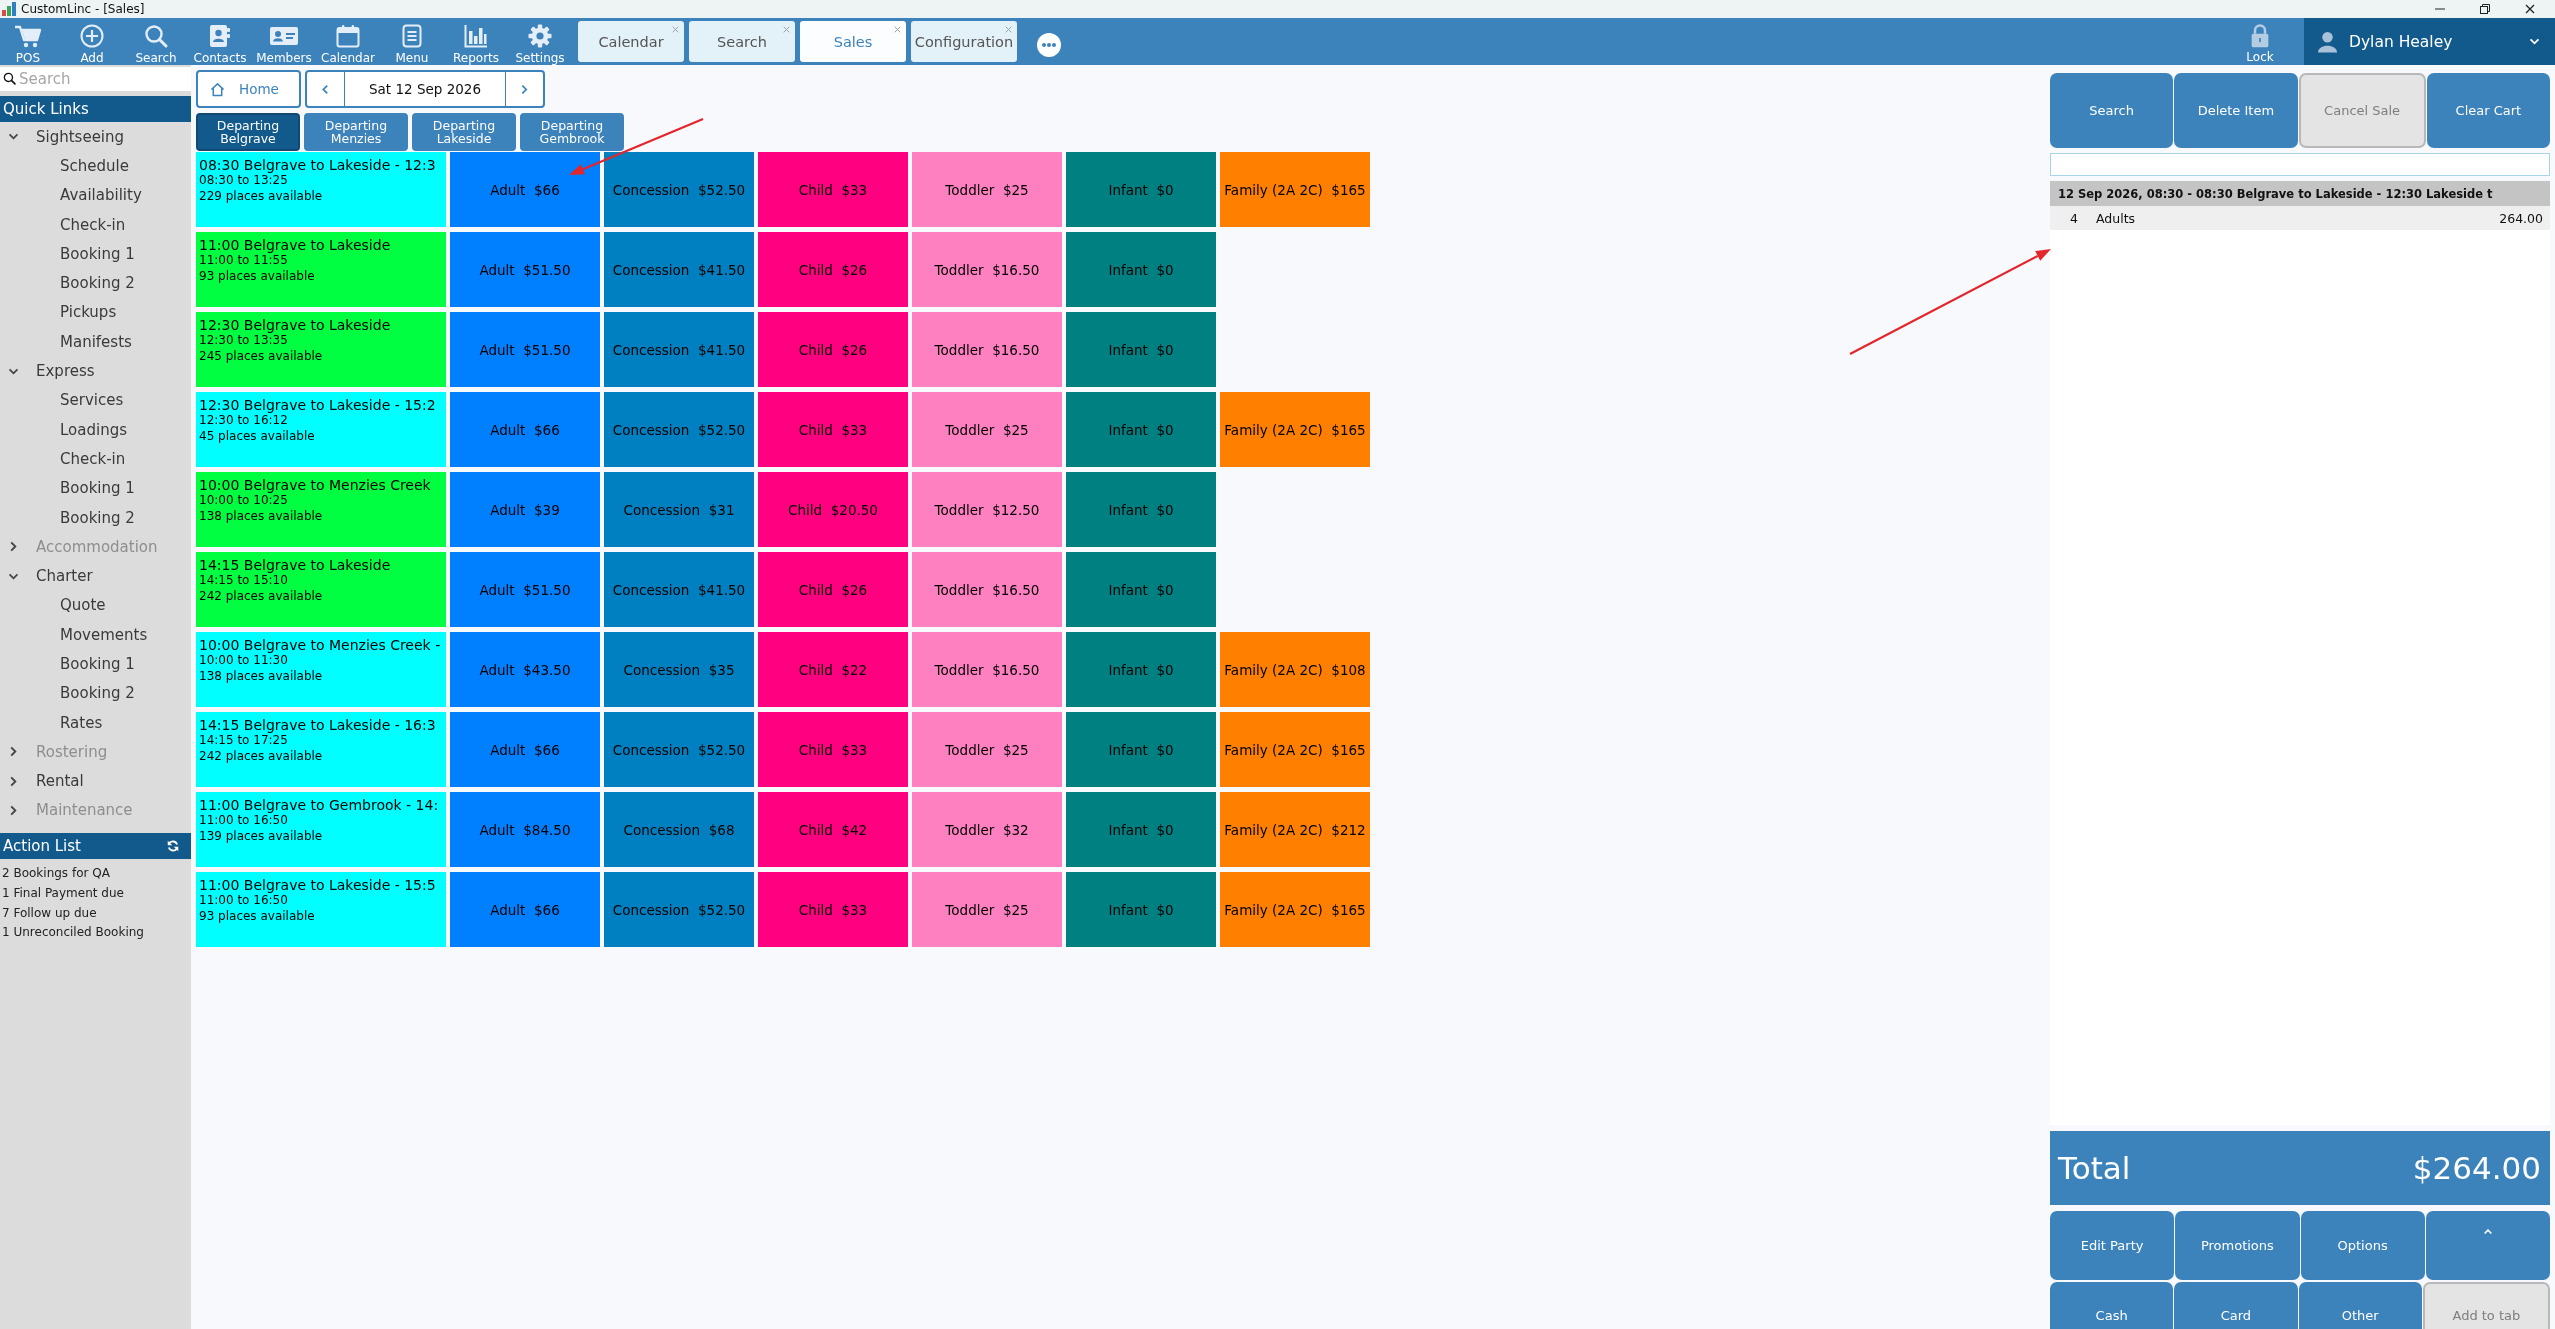 This screenshot has width=2555, height=1329. I want to click on service-tile: 11:00 Belgrave to Lakeside - 15:5 11:00 to 16:50 93 places available, so click(321, 909).